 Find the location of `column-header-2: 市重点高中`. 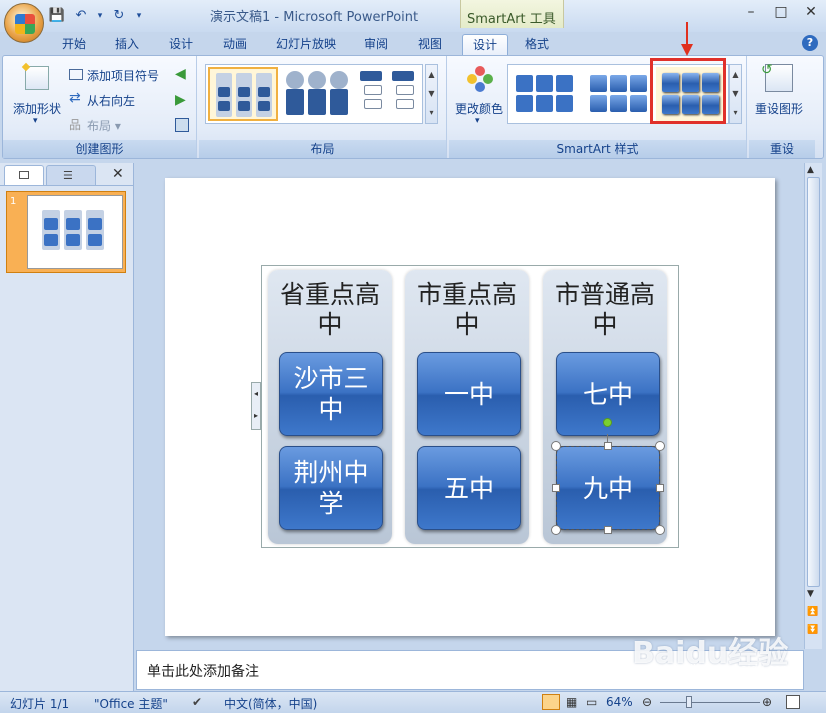

column-header-2: 市重点高中 is located at coordinates (467, 310).